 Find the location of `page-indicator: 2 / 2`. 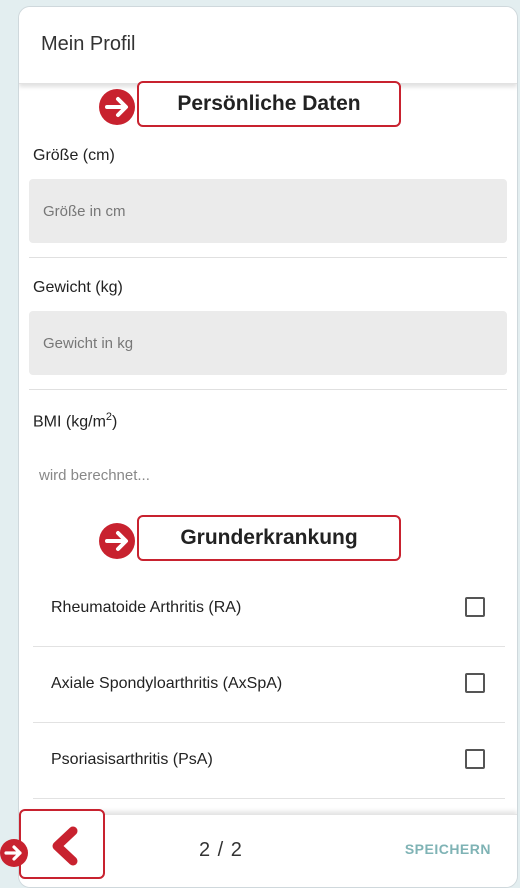

page-indicator: 2 / 2 is located at coordinates (221, 850).